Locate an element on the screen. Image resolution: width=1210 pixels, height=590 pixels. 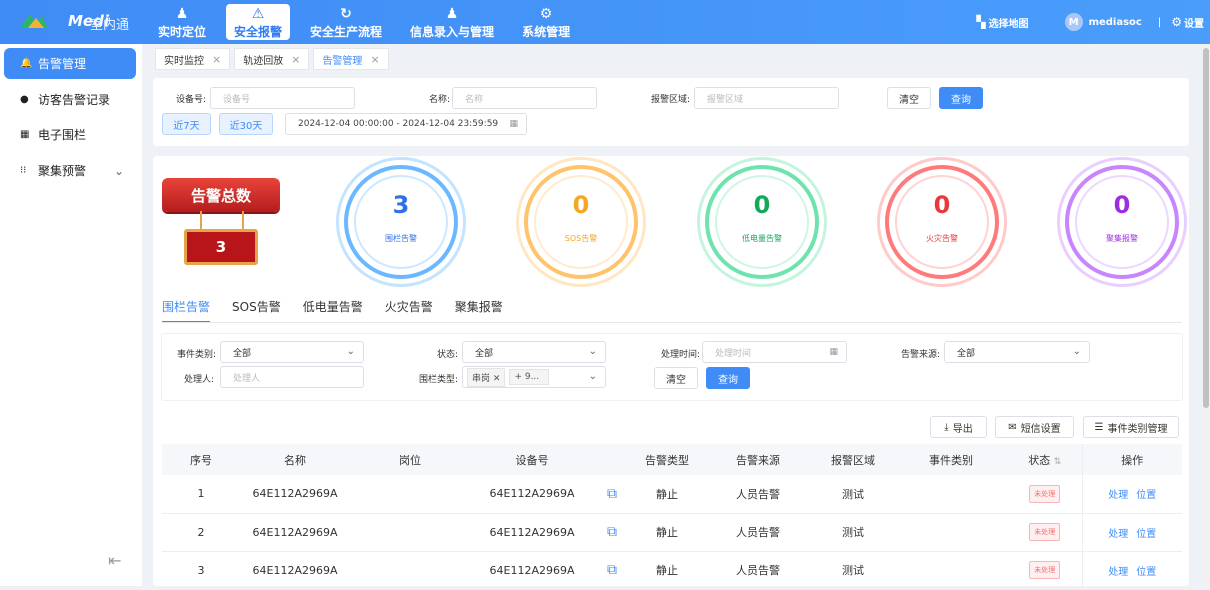
clear-button: 清空 is located at coordinates (909, 98).